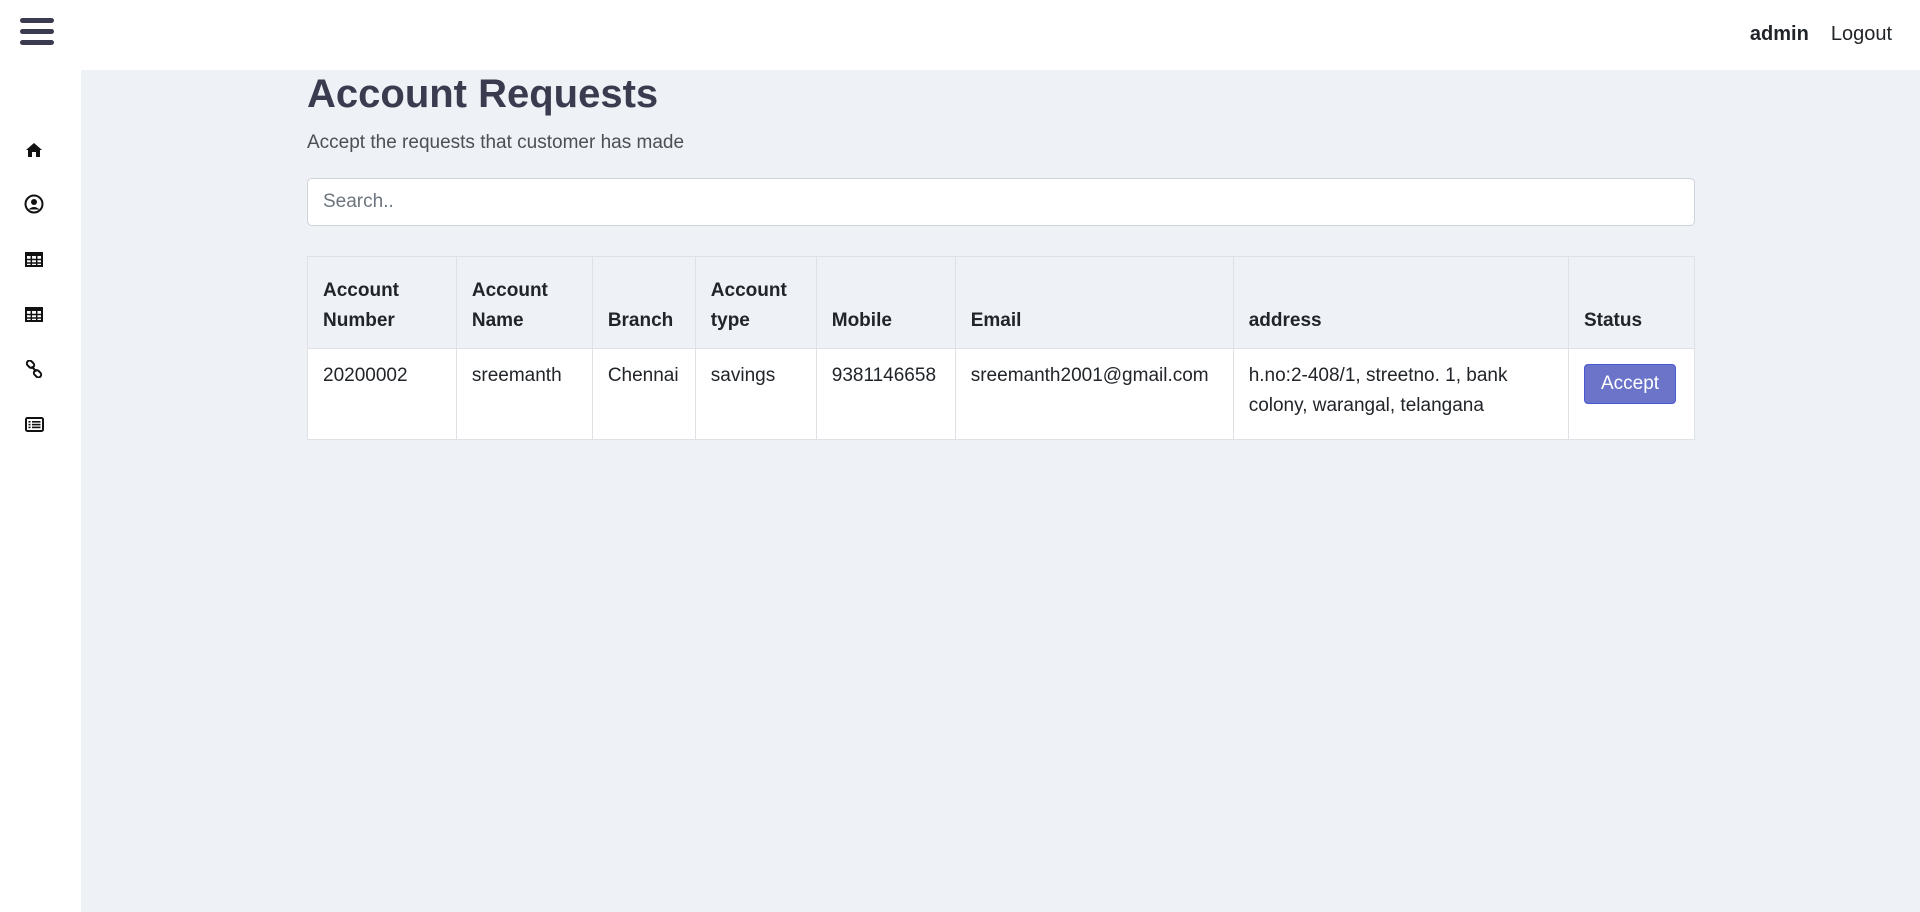 This screenshot has width=1920, height=912. I want to click on sidebar-item-profile, so click(34, 204).